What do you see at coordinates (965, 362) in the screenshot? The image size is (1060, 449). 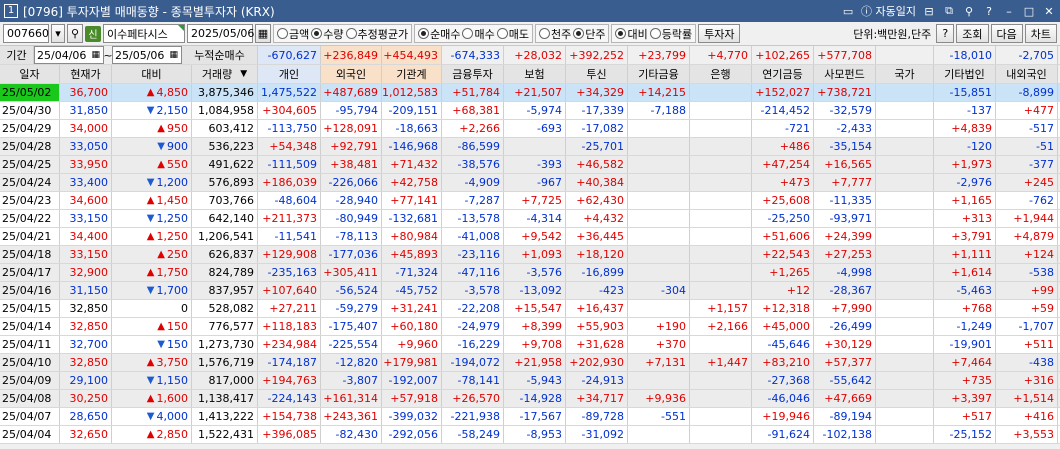 I see `cell-other-corp: +7,464` at bounding box center [965, 362].